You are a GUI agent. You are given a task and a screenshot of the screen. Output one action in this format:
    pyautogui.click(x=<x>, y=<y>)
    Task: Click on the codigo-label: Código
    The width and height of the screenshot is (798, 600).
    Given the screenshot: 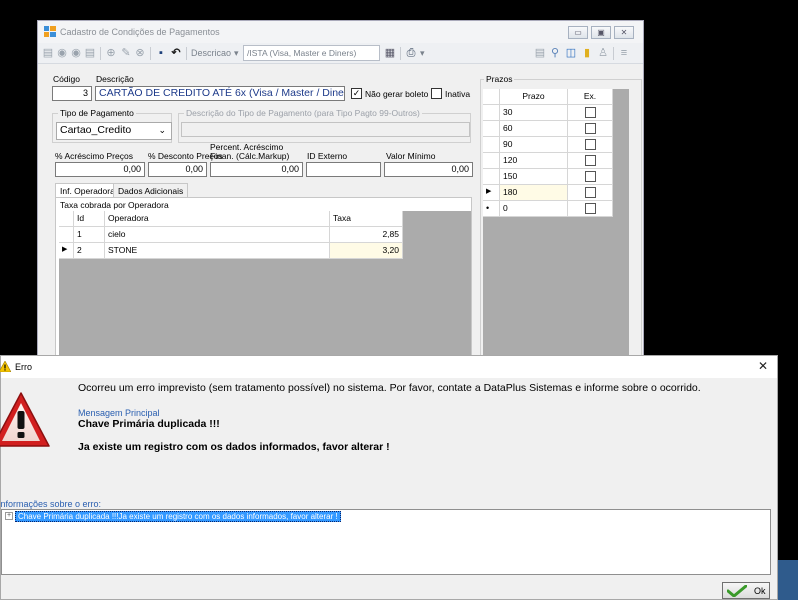 What is the action you would take?
    pyautogui.click(x=66, y=79)
    